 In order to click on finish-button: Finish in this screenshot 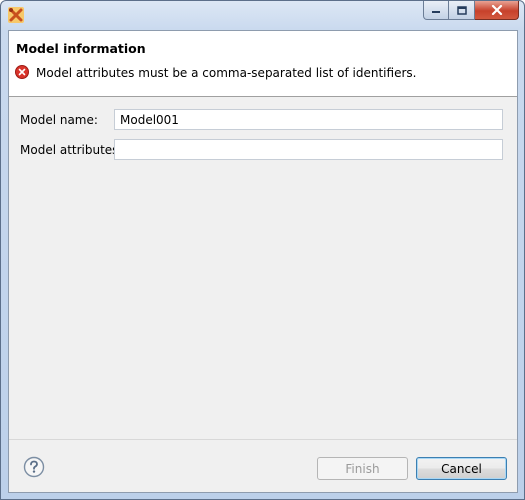, I will do `click(362, 468)`.